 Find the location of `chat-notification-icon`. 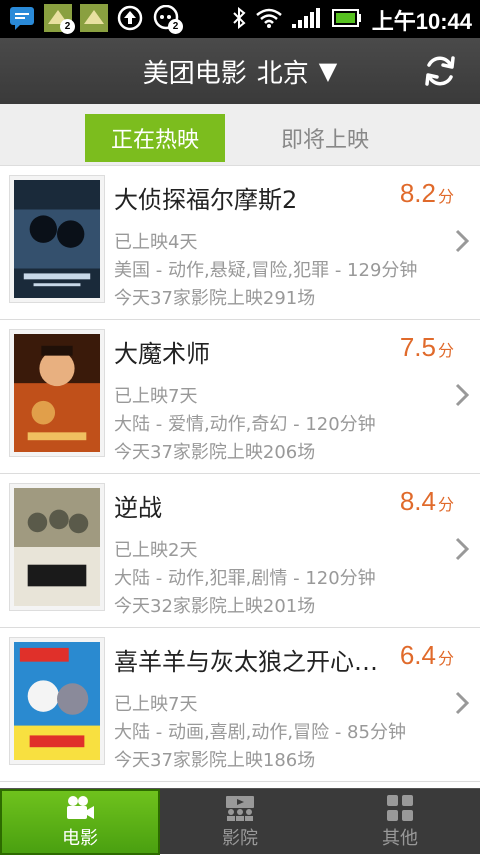

chat-notification-icon is located at coordinates (22, 18).